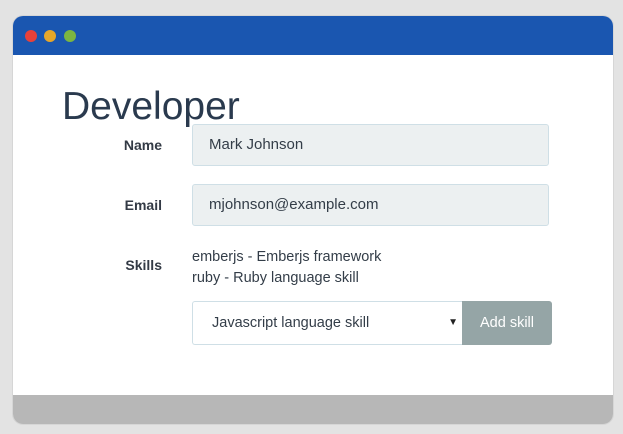 The image size is (623, 434). Describe the element at coordinates (151, 106) in the screenshot. I see `page-title: Developer` at that location.